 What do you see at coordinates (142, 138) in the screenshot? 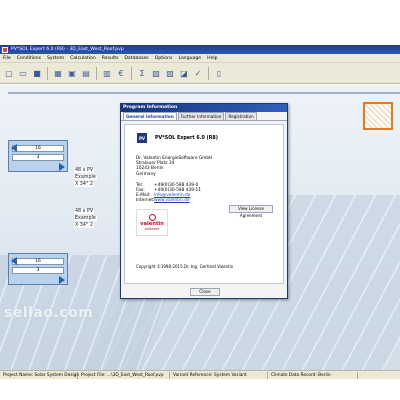
I see `pvsol-logo-icon: PV` at bounding box center [142, 138].